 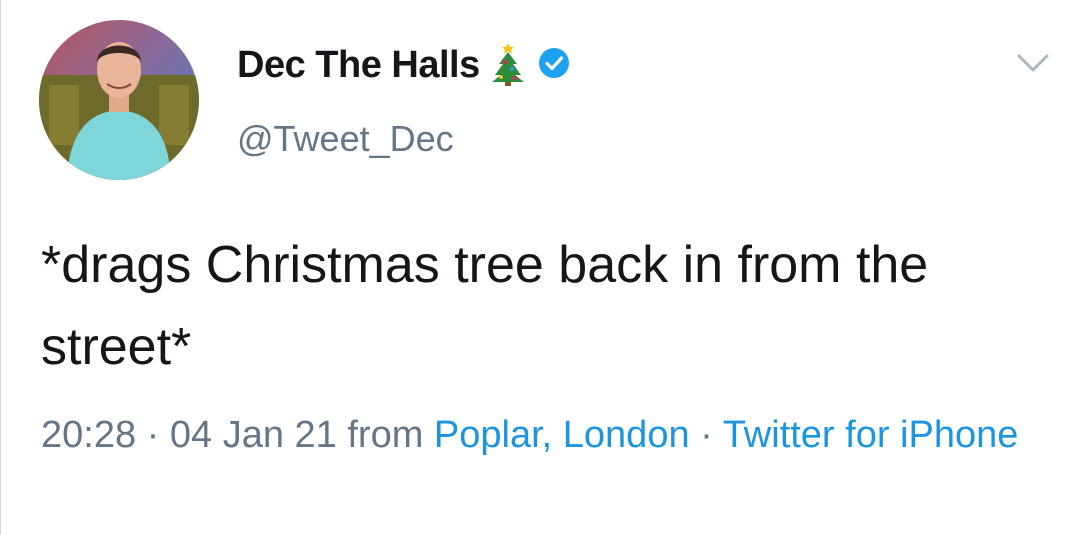 I want to click on tweet-date: 04 Jan 21, so click(x=253, y=435).